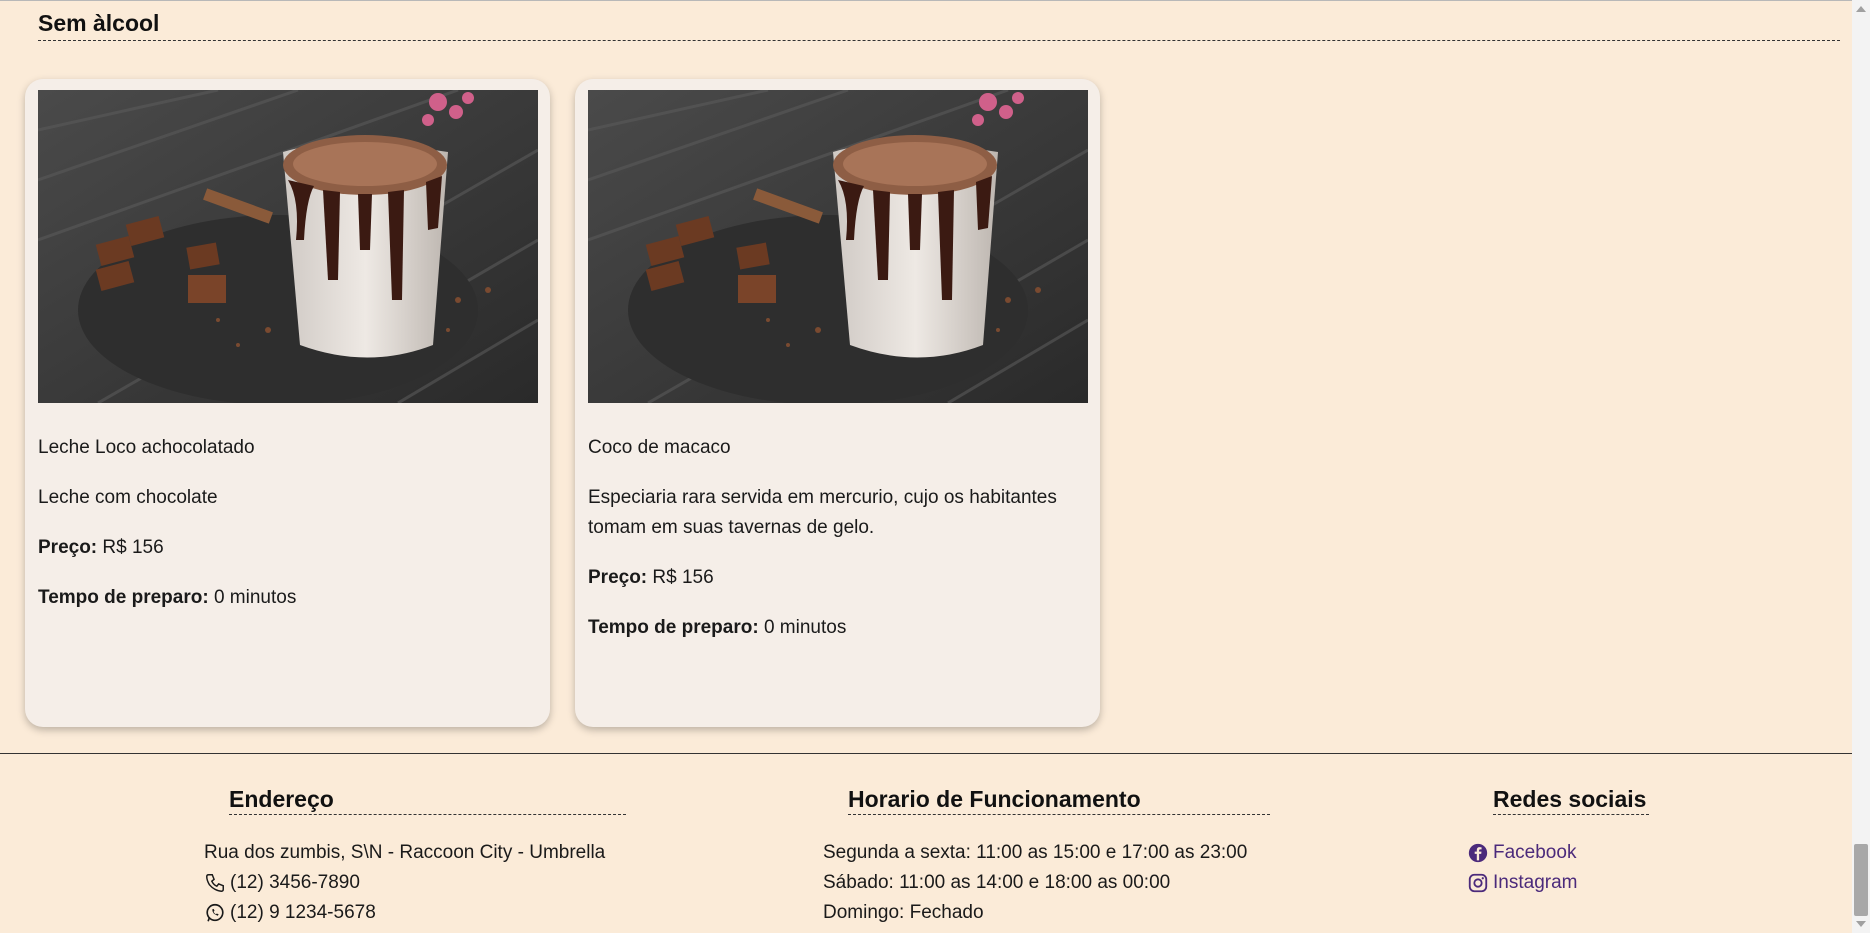  I want to click on facebook-link: Facebook, so click(1522, 853).